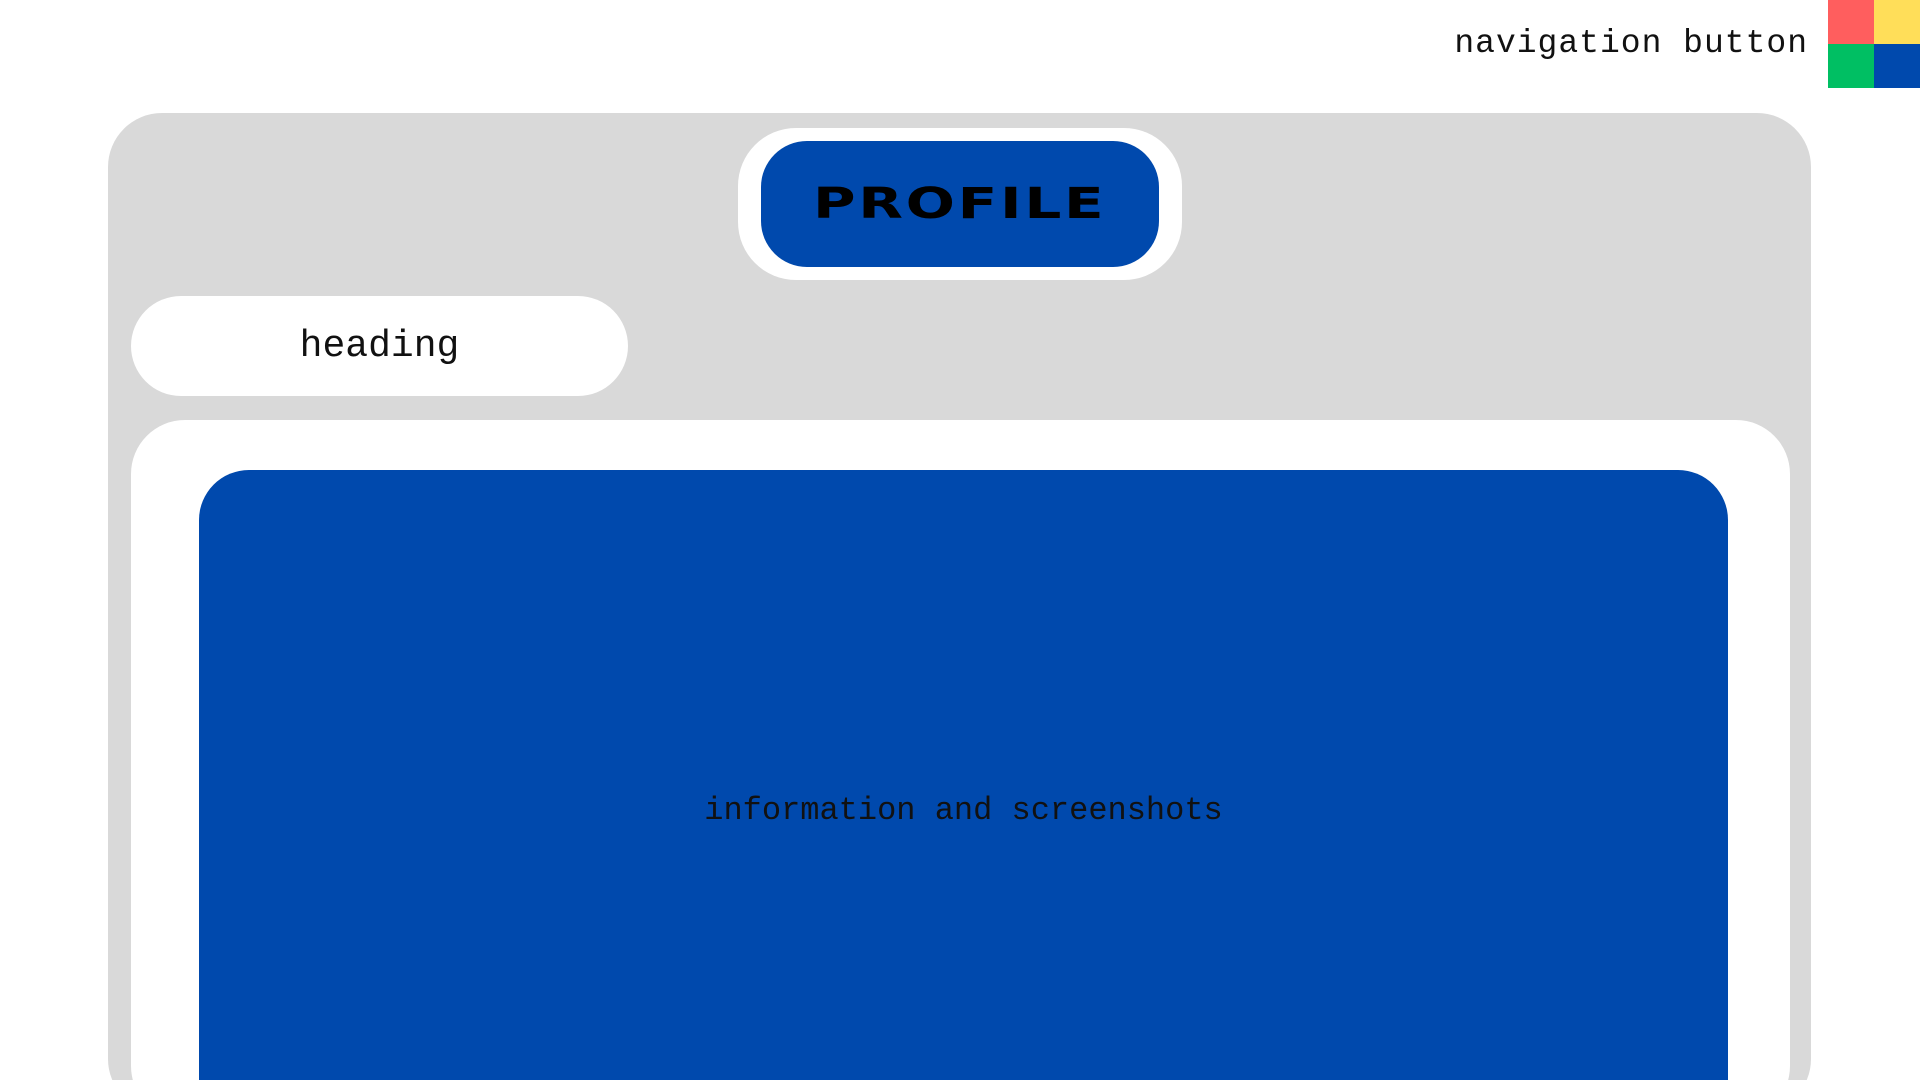 This screenshot has width=1920, height=1080. What do you see at coordinates (1851, 66) in the screenshot?
I see `nav-grid-green-square` at bounding box center [1851, 66].